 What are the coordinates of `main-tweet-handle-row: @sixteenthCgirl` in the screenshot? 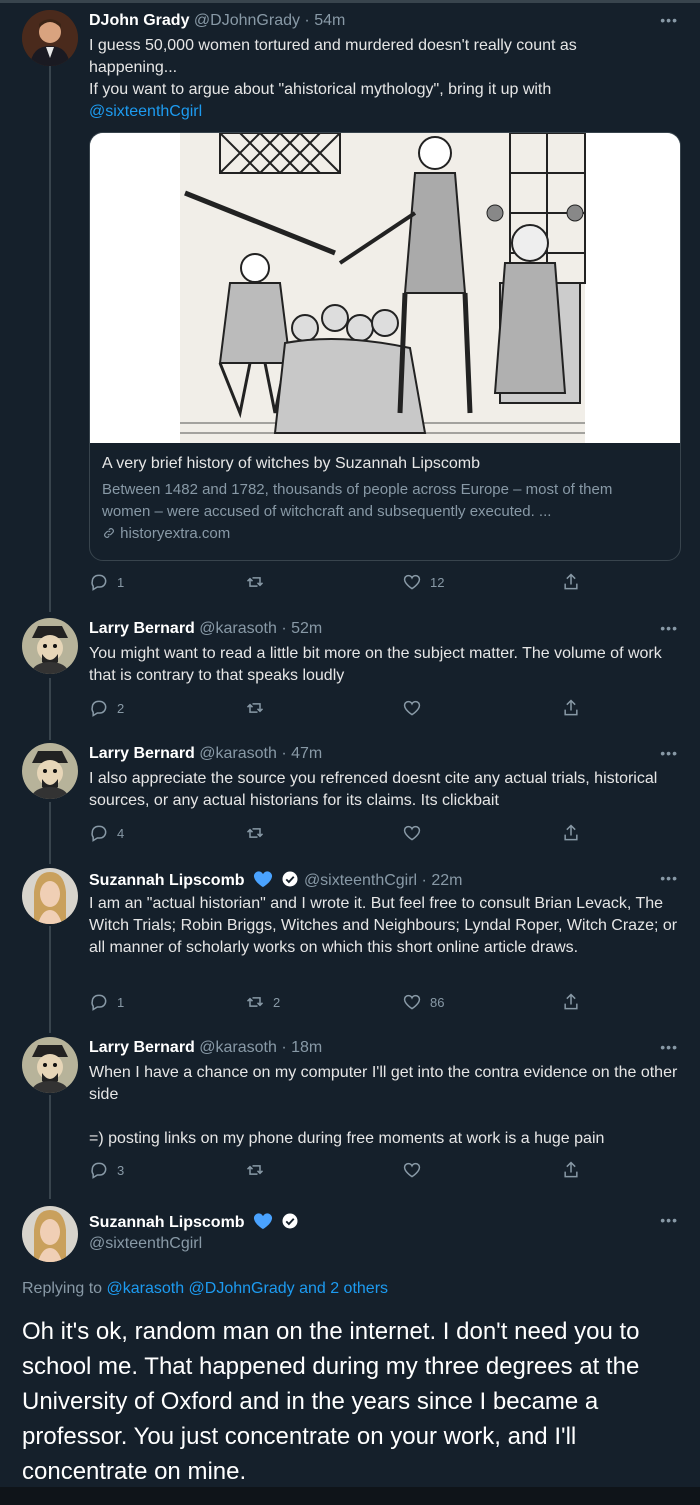 It's located at (145, 1244).